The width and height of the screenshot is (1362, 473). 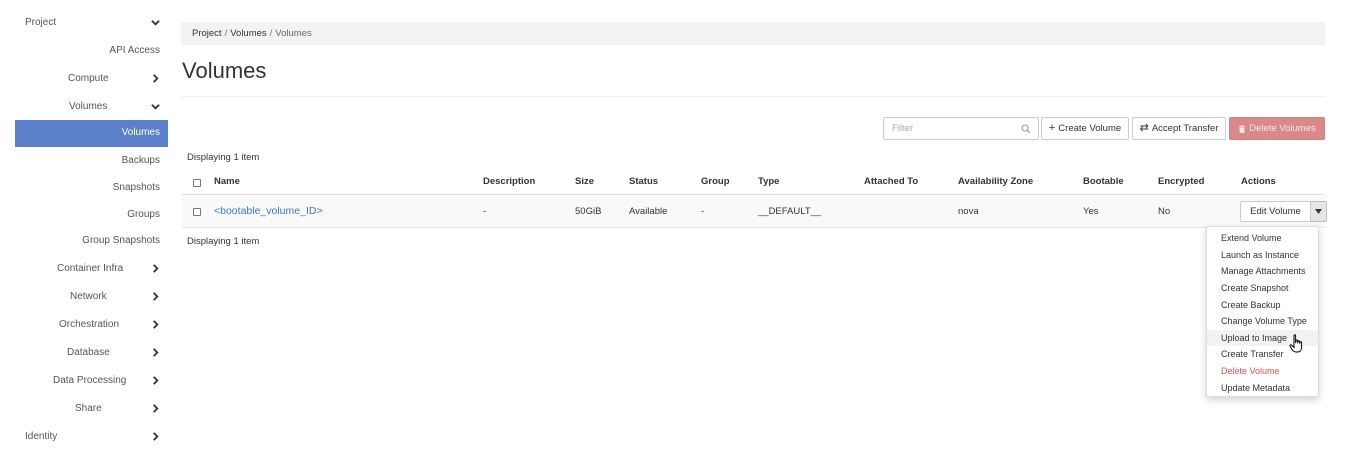 What do you see at coordinates (946, 128) in the screenshot?
I see `filter-input` at bounding box center [946, 128].